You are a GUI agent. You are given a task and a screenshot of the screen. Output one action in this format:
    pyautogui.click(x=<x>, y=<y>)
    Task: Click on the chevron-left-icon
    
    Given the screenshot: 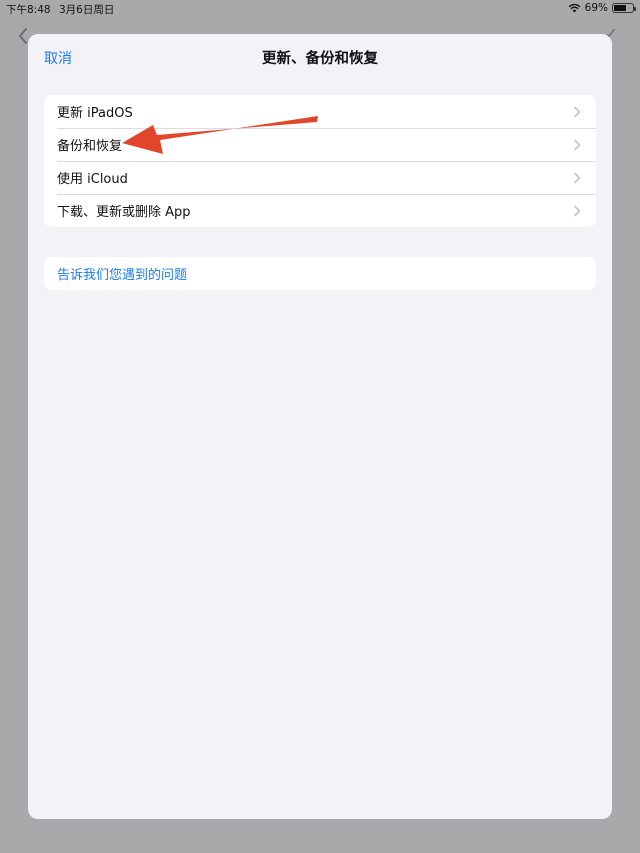 What is the action you would take?
    pyautogui.click(x=23, y=36)
    